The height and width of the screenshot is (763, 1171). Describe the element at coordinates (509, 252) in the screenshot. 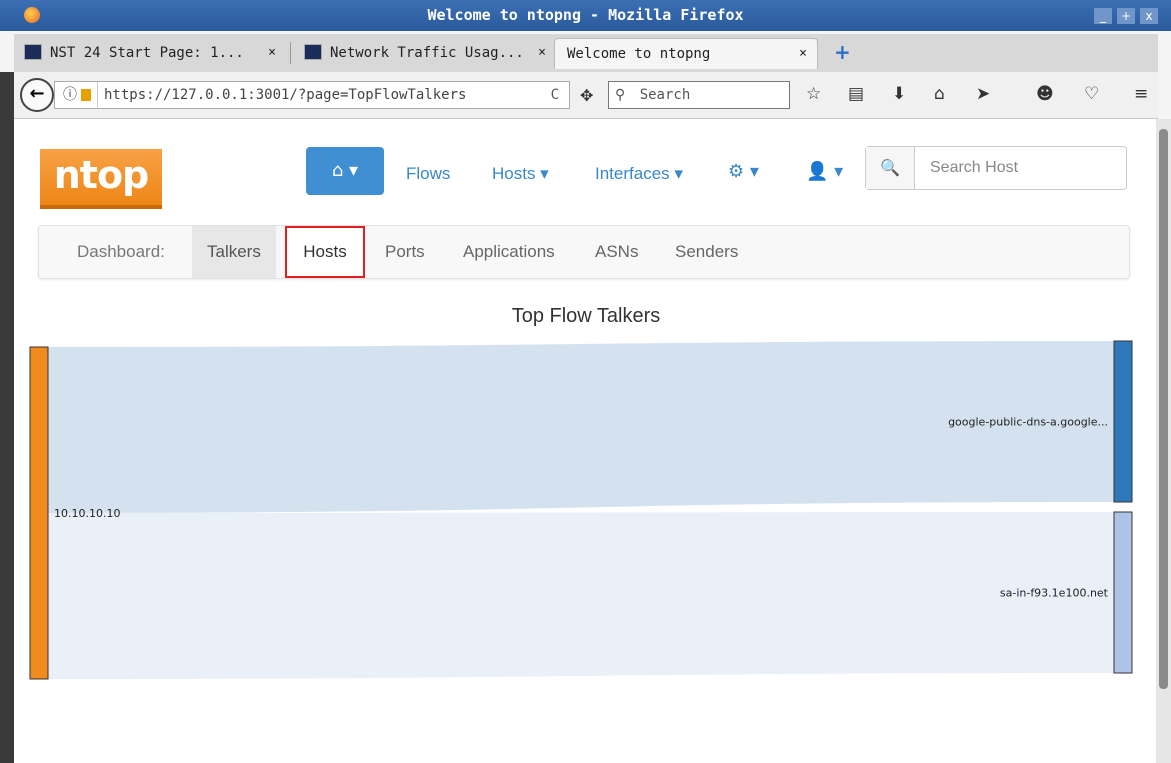

I see `dashboard-tab-applications: Applications` at that location.